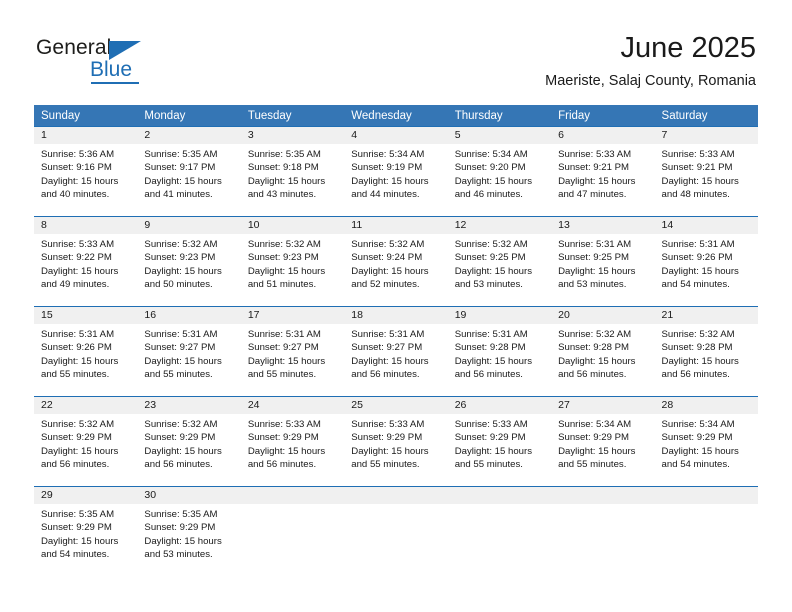 The height and width of the screenshot is (612, 792). I want to click on weekday-header-monday: Monday, so click(189, 115).